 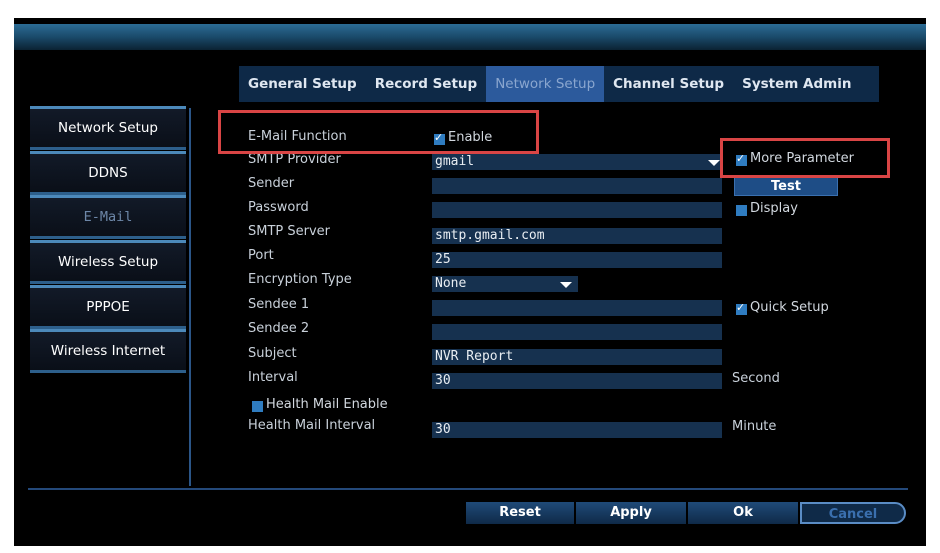 I want to click on tab-record-setup: Record Setup, so click(x=426, y=84).